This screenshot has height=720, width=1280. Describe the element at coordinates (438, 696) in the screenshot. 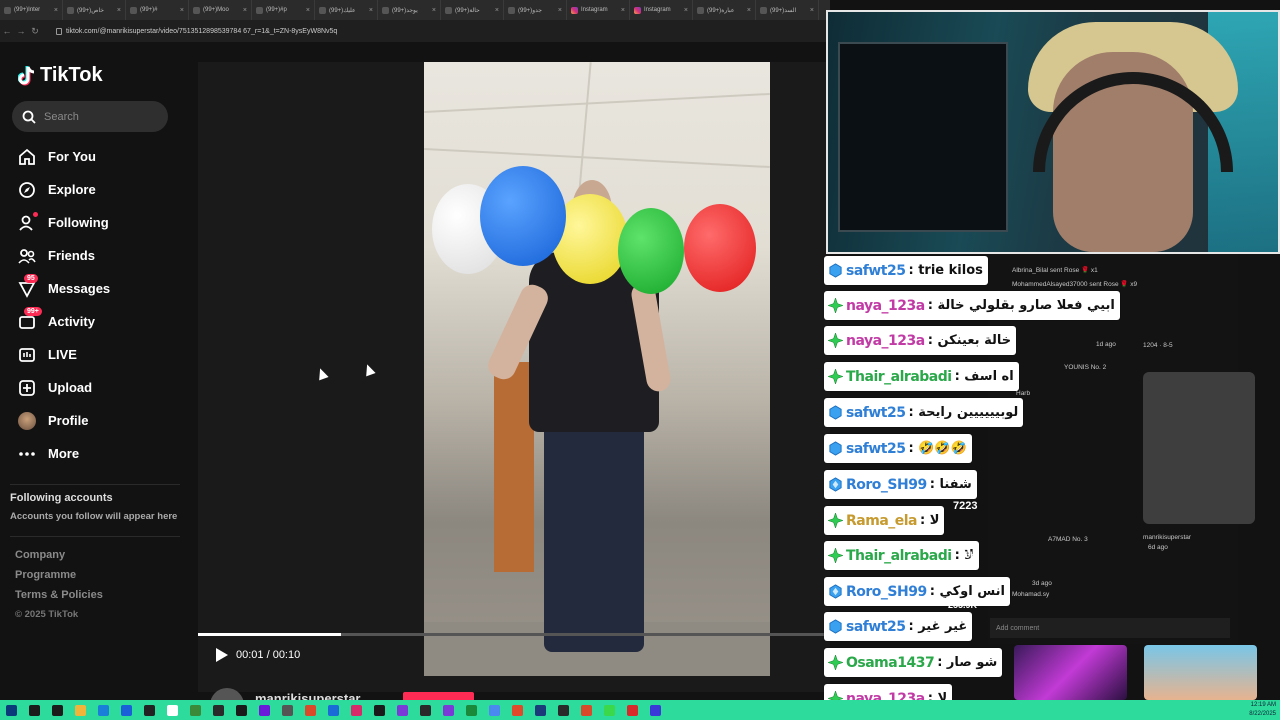

I see `follow-button` at that location.